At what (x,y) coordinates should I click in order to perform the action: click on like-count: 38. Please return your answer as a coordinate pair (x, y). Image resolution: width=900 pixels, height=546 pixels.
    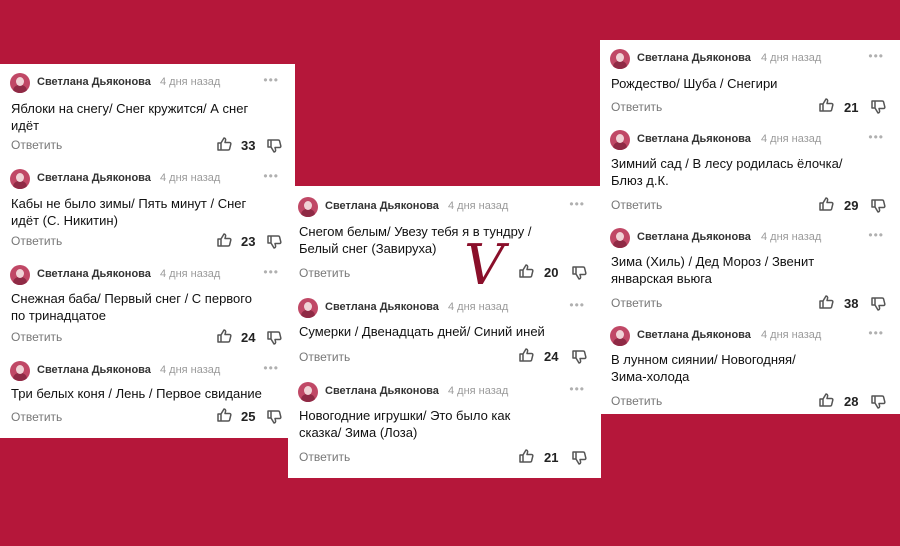
    Looking at the image, I should click on (851, 303).